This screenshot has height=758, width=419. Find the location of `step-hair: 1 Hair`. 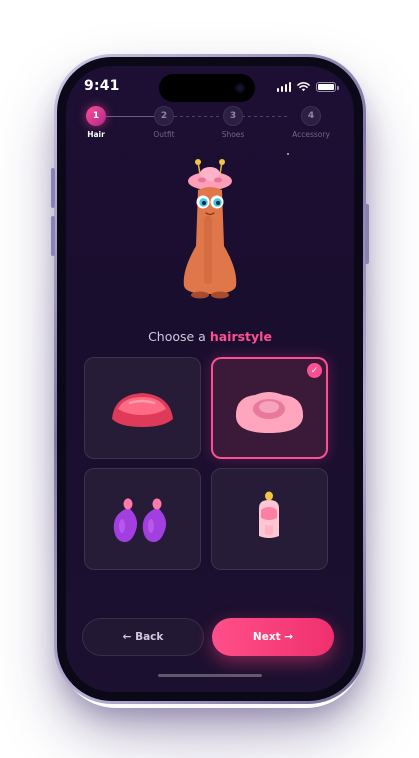

step-hair: 1 Hair is located at coordinates (96, 122).